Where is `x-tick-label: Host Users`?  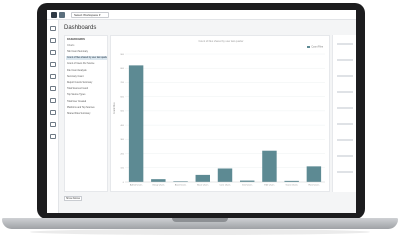 x-tick-label: Host Users is located at coordinates (314, 185).